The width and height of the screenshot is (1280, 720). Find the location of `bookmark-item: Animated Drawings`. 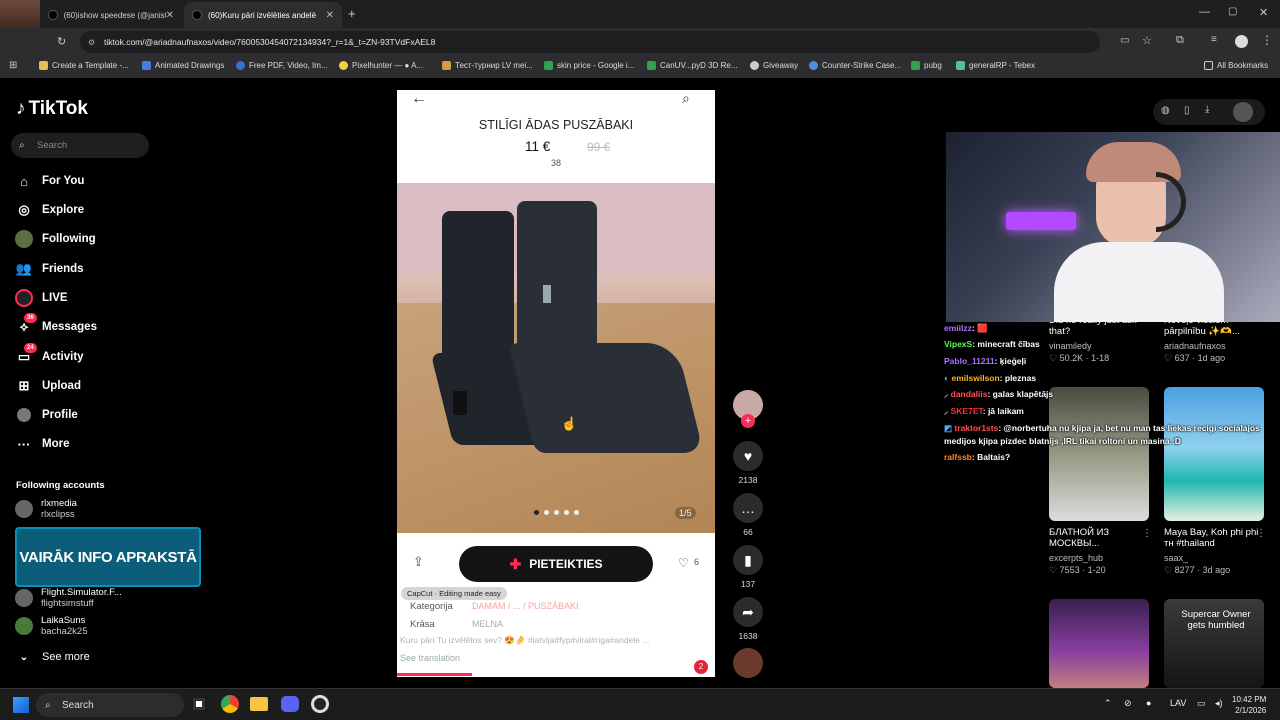

bookmark-item: Animated Drawings is located at coordinates (183, 65).